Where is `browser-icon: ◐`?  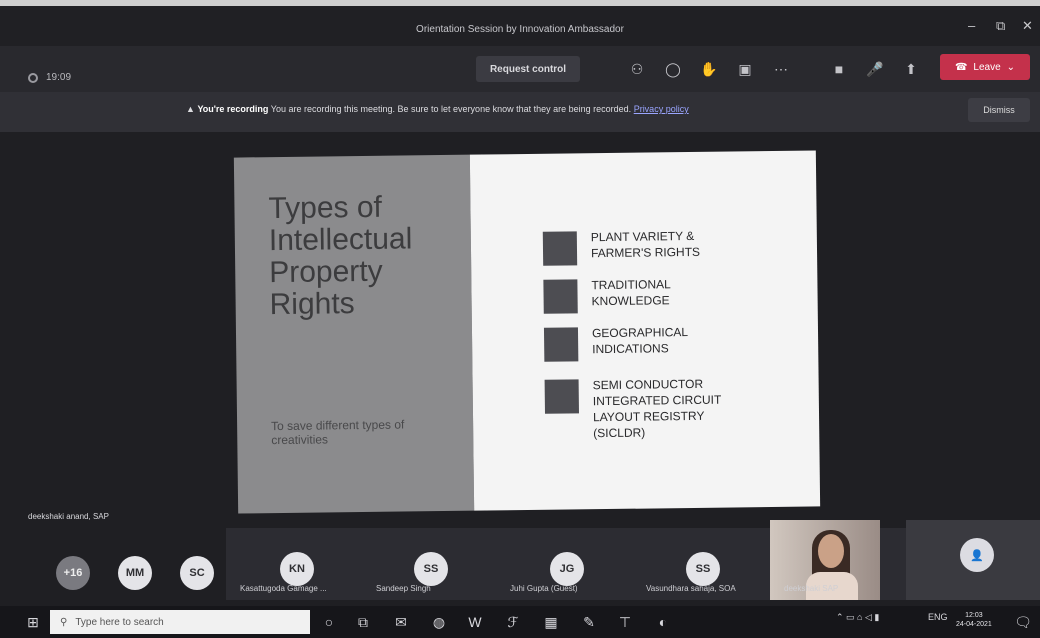
browser-icon: ◐ is located at coordinates (663, 622).